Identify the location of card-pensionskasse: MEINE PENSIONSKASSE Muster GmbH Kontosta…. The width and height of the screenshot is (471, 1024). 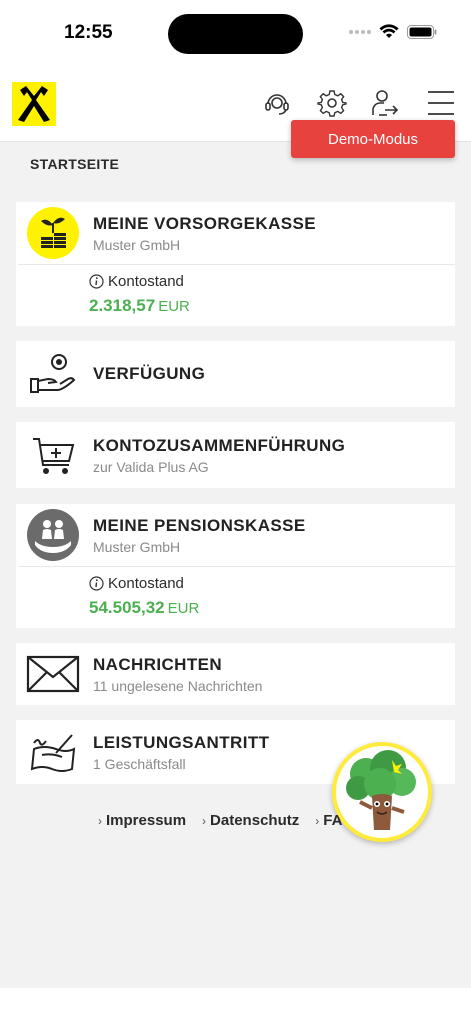
(235, 566).